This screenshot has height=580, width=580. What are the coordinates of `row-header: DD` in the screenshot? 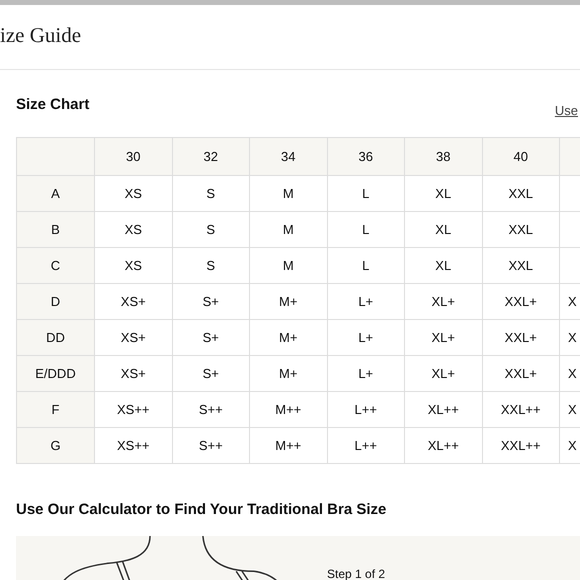 It's located at (56, 338).